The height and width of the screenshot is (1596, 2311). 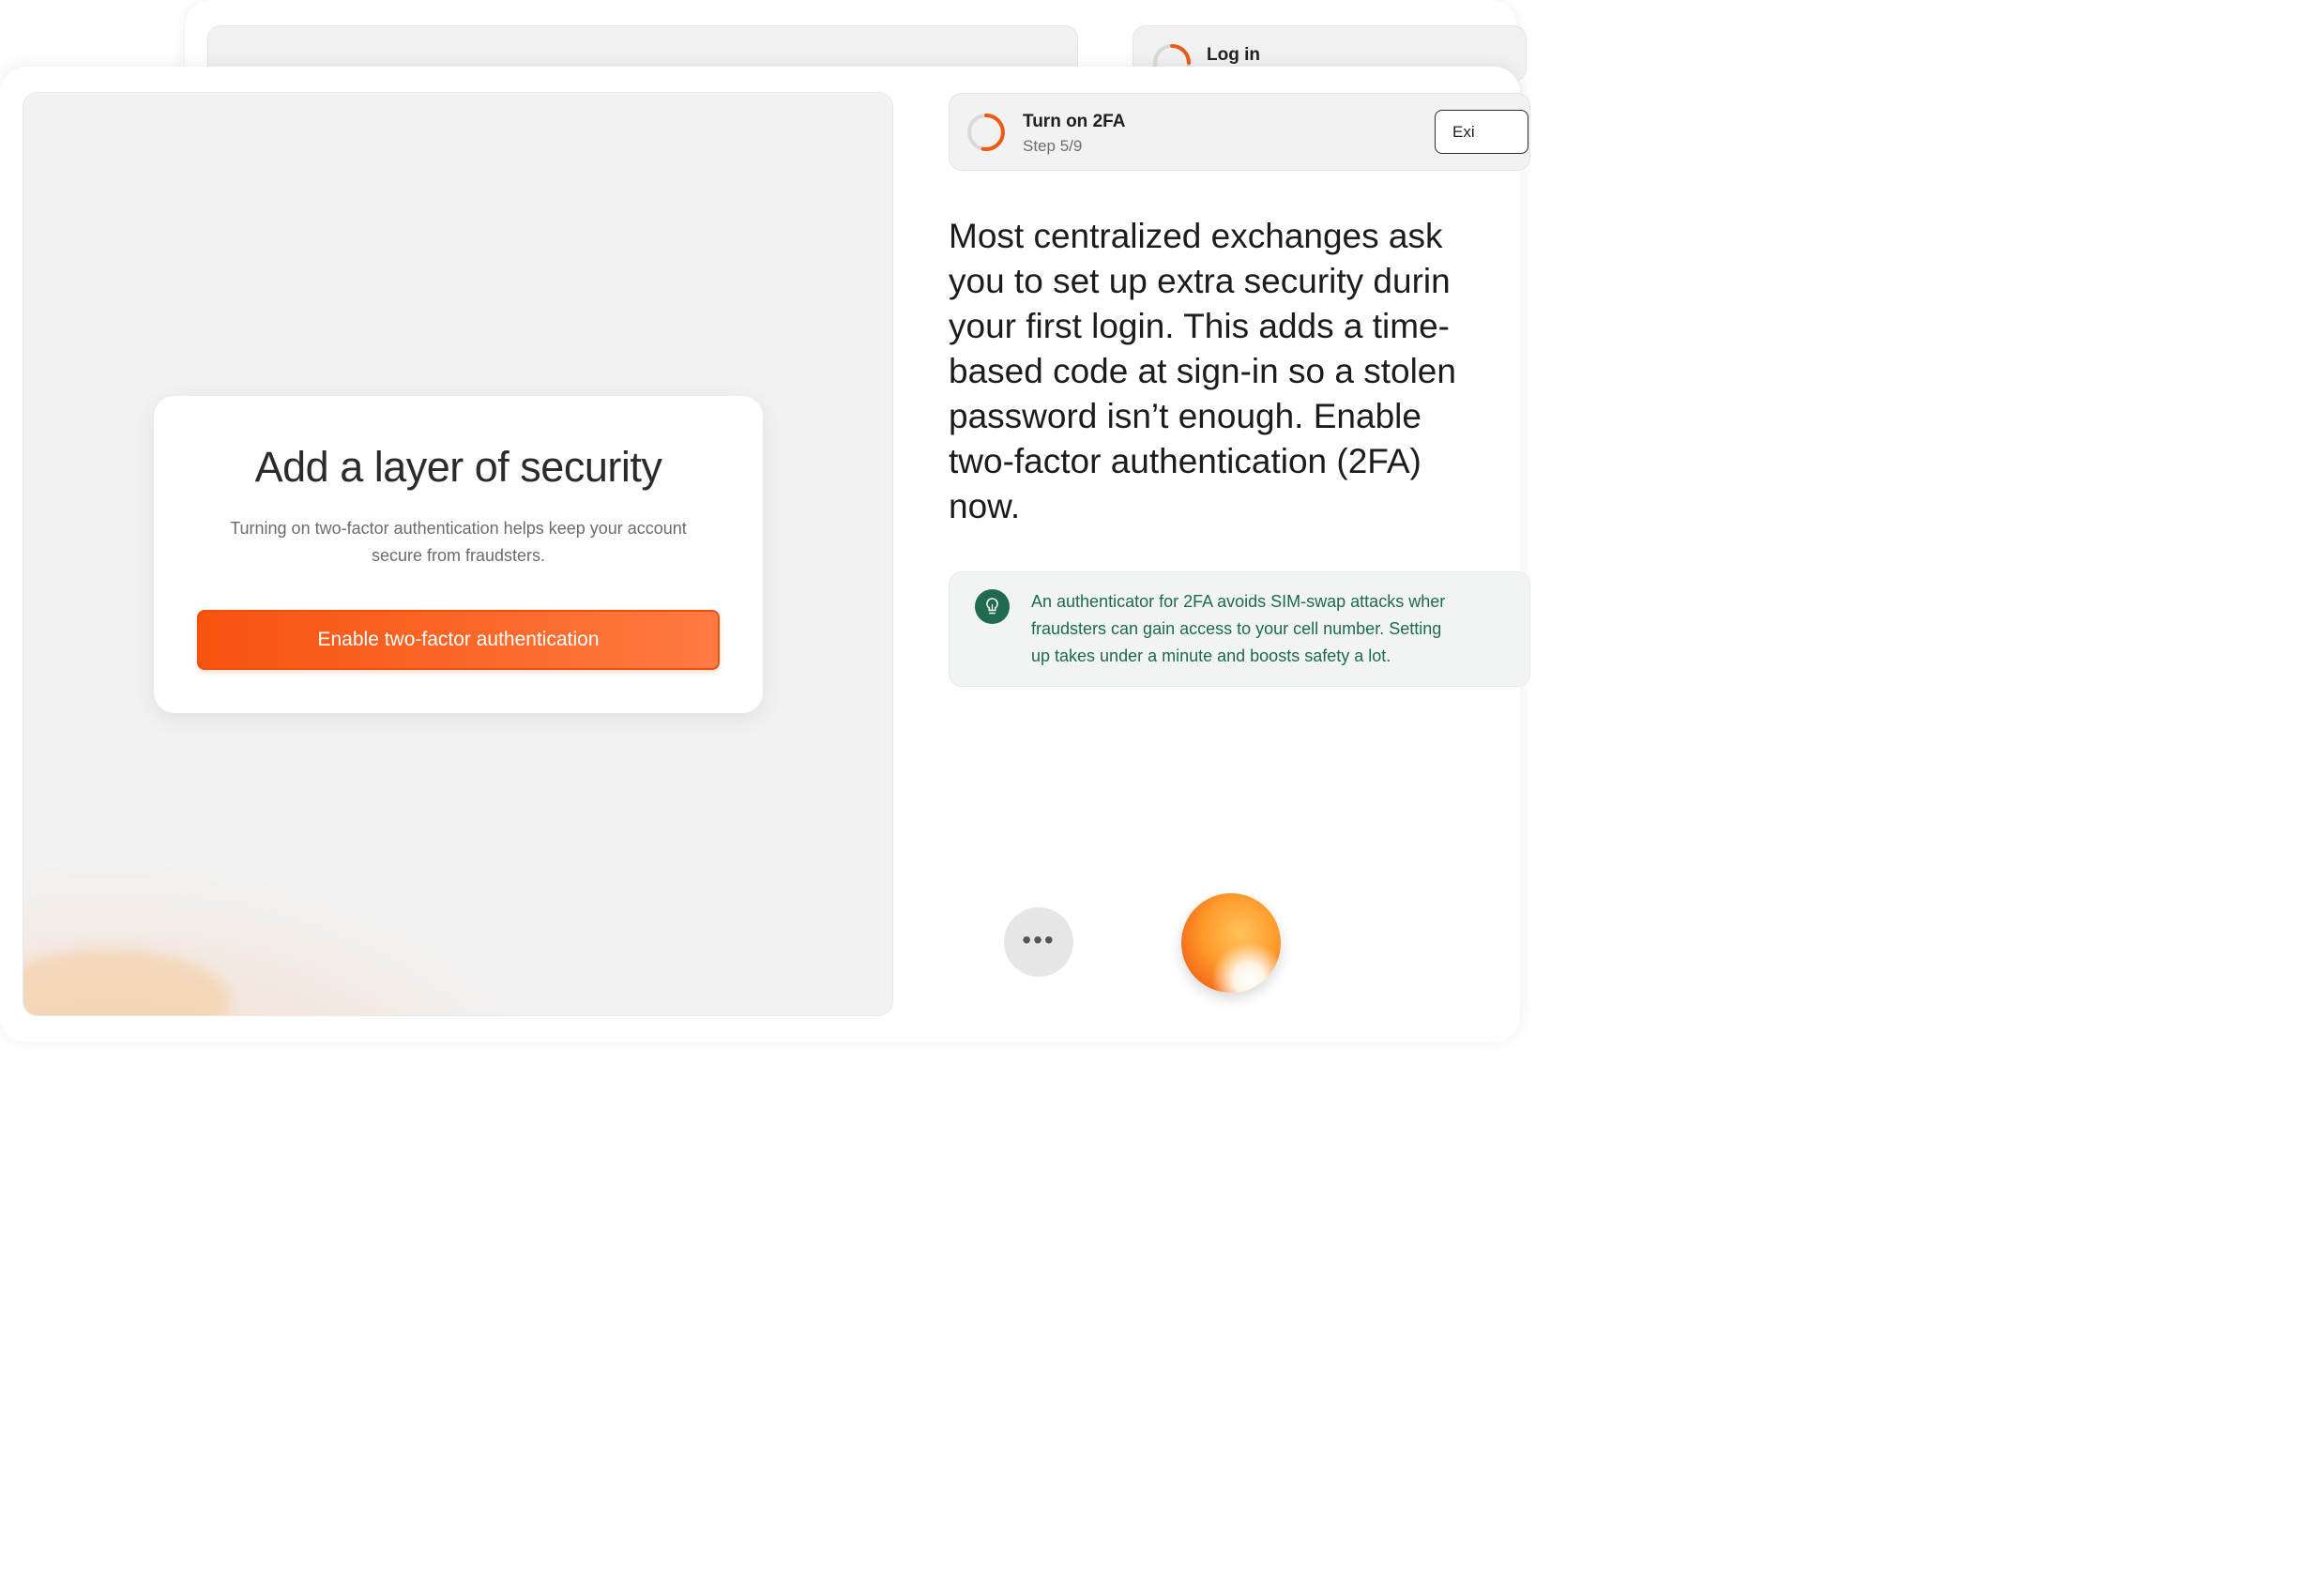 I want to click on decorative-blob, so click(x=126, y=982).